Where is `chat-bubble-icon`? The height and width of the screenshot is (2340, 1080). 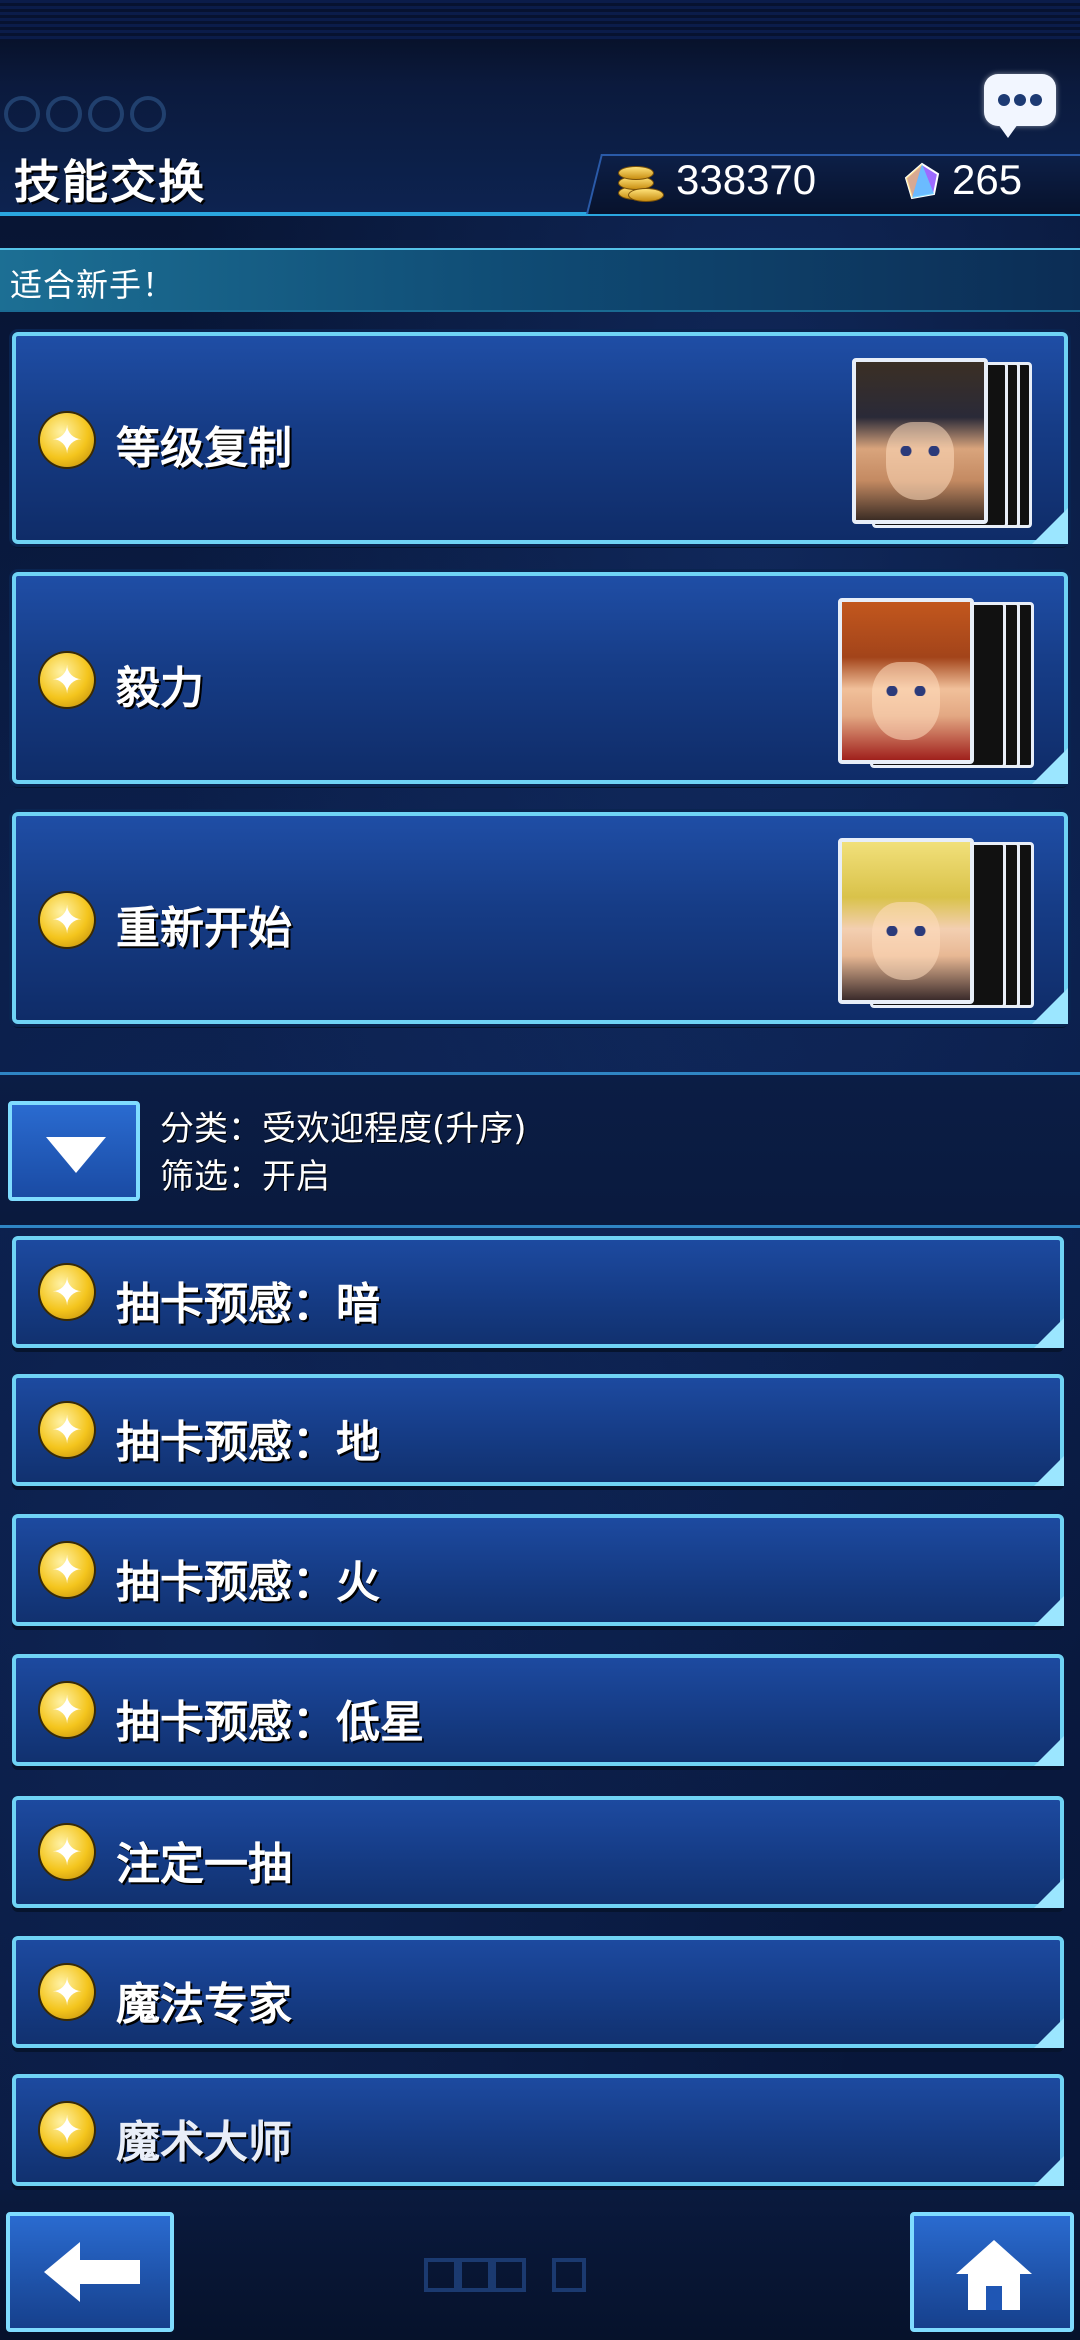
chat-bubble-icon is located at coordinates (1004, 100).